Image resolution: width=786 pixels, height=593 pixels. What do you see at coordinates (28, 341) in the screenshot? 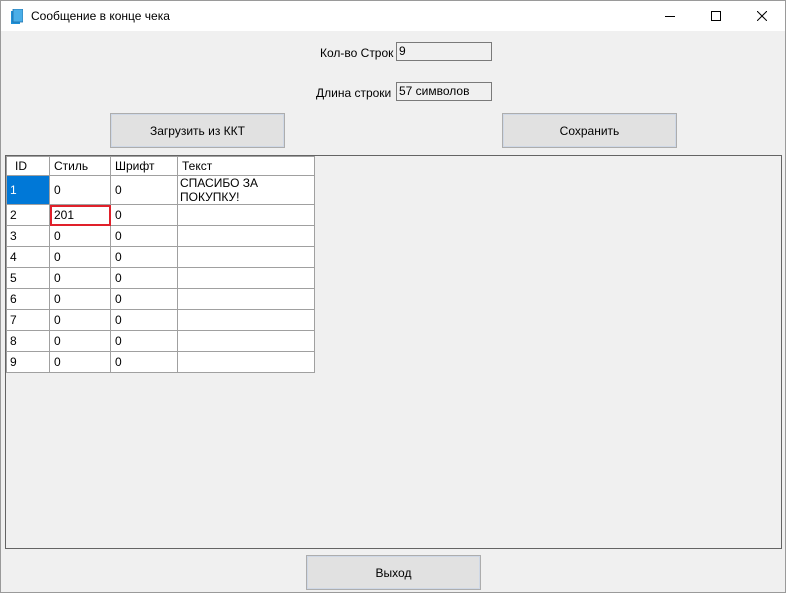
I see `cell-id: 8` at bounding box center [28, 341].